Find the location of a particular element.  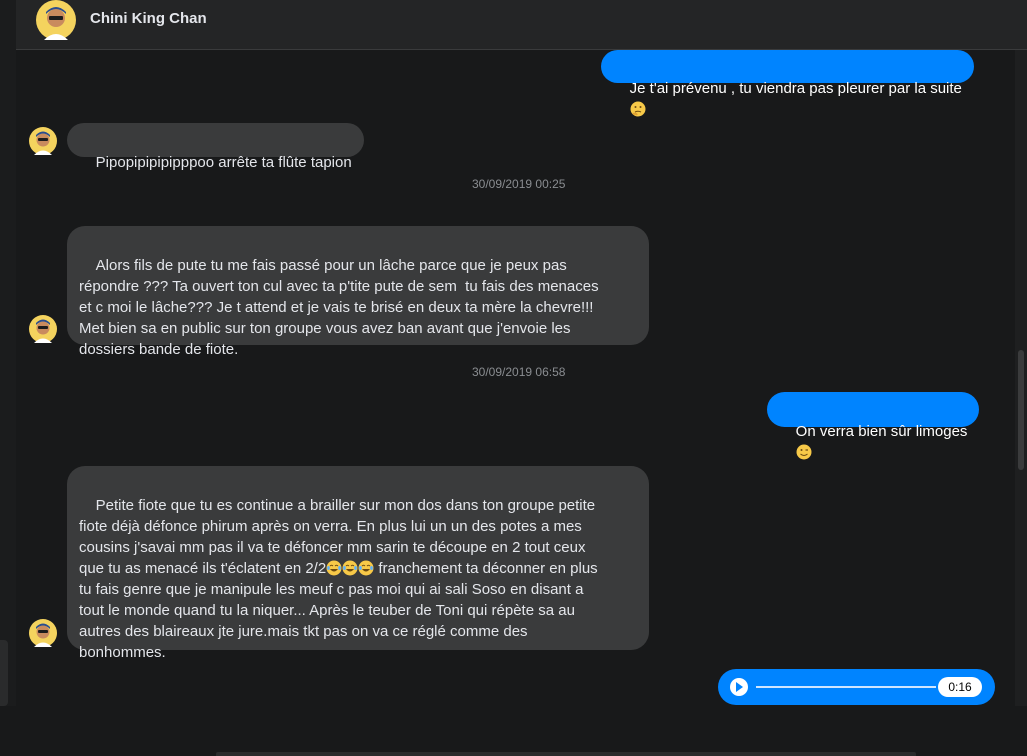

contact-name: Chini King Chan is located at coordinates (148, 18).